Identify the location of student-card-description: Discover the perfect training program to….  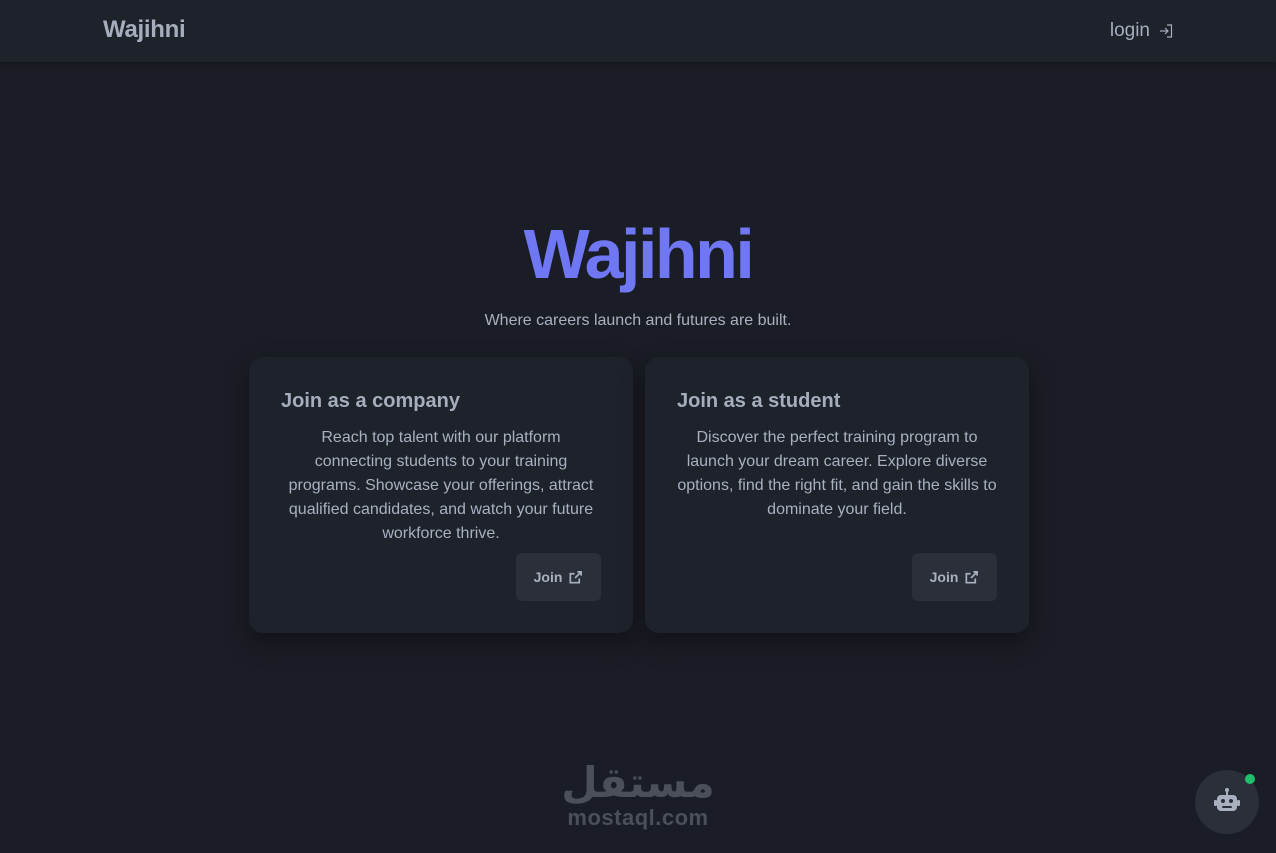
(837, 473).